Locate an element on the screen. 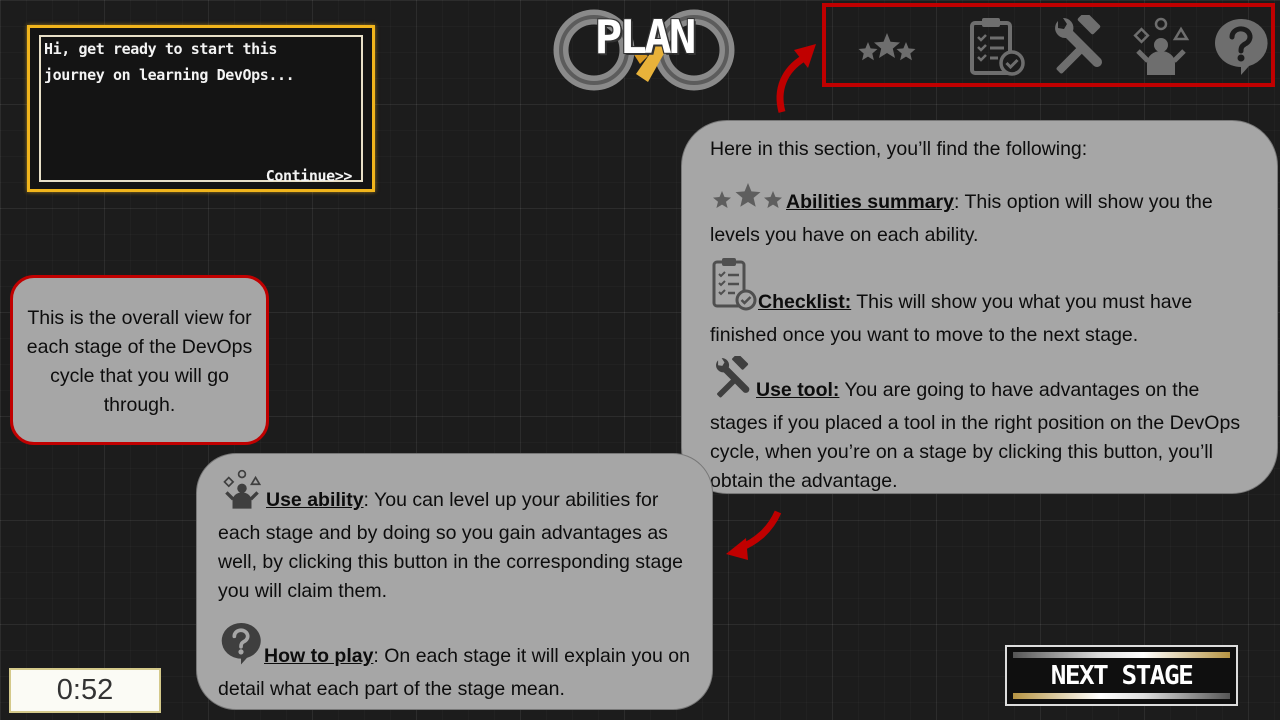  how-to-play-heading: How to play is located at coordinates (319, 656).